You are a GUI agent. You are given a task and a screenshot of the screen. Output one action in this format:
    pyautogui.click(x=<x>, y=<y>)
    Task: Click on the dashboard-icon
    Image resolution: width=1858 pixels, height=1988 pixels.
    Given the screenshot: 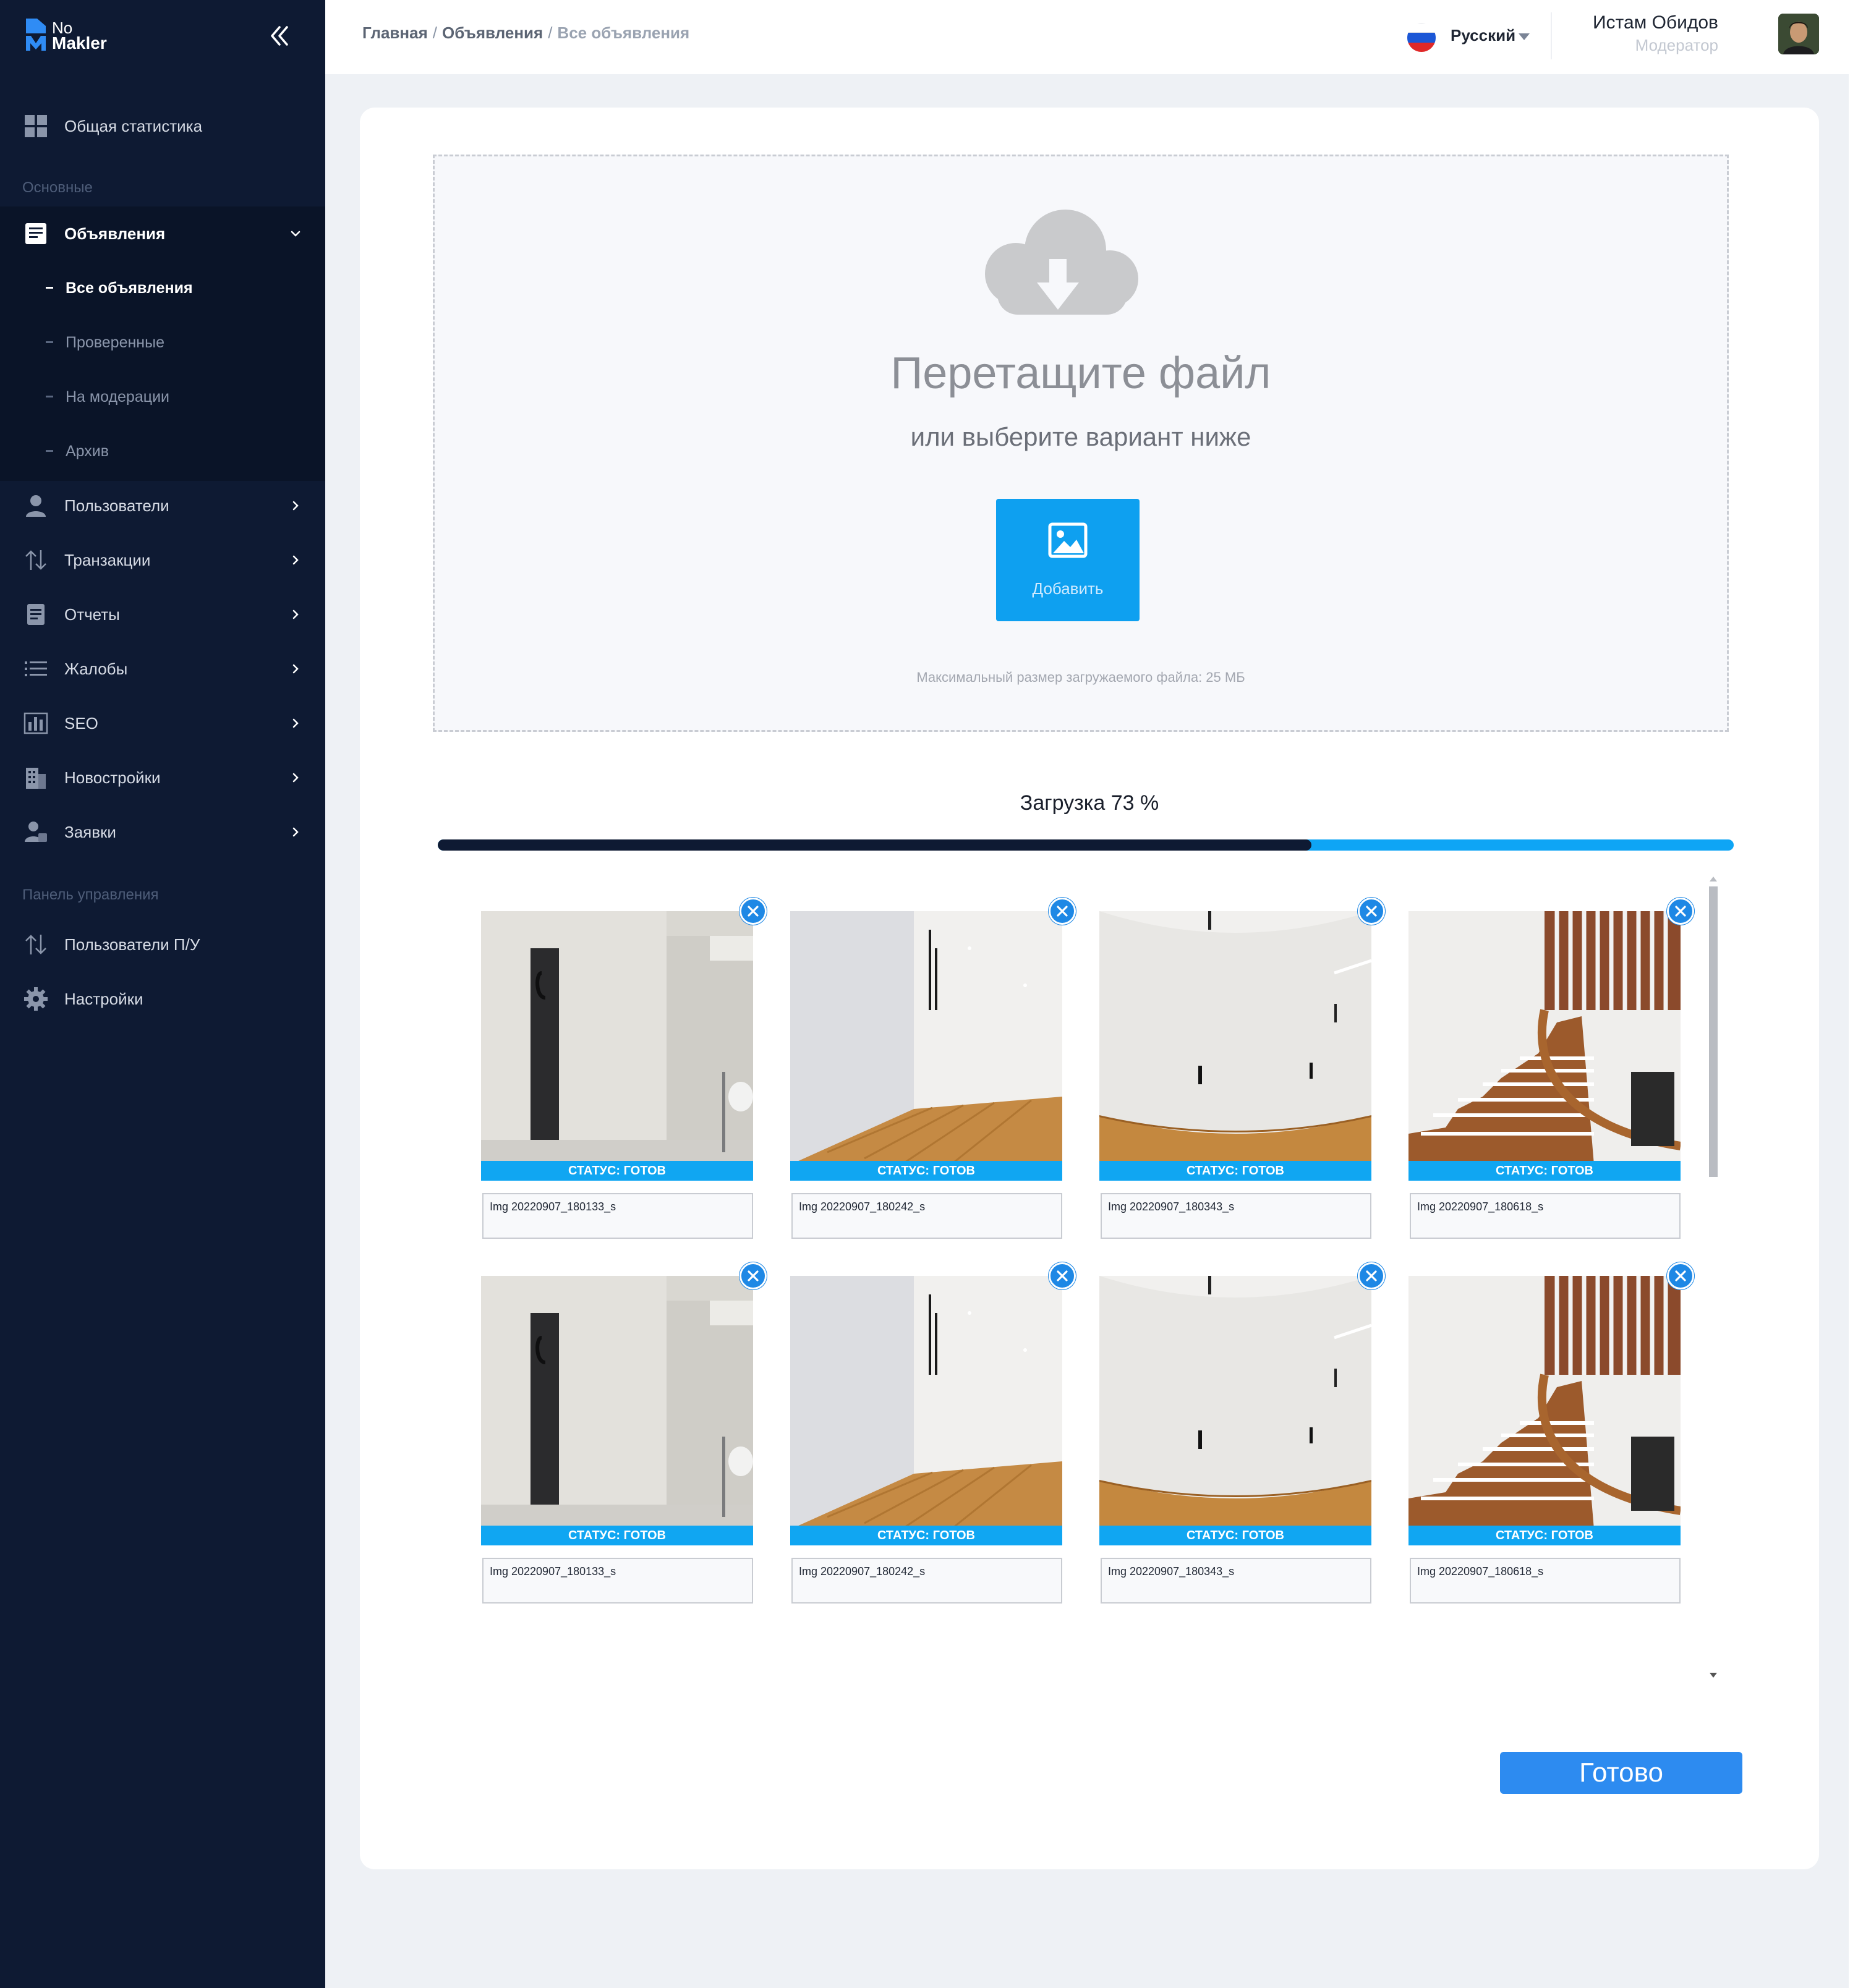 What is the action you would take?
    pyautogui.click(x=36, y=126)
    